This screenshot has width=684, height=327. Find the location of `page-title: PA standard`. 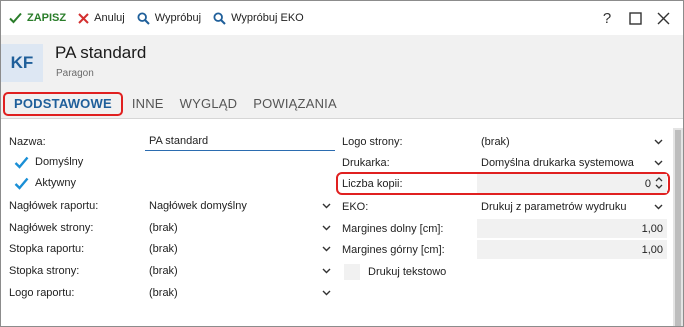

page-title: PA standard is located at coordinates (101, 52).